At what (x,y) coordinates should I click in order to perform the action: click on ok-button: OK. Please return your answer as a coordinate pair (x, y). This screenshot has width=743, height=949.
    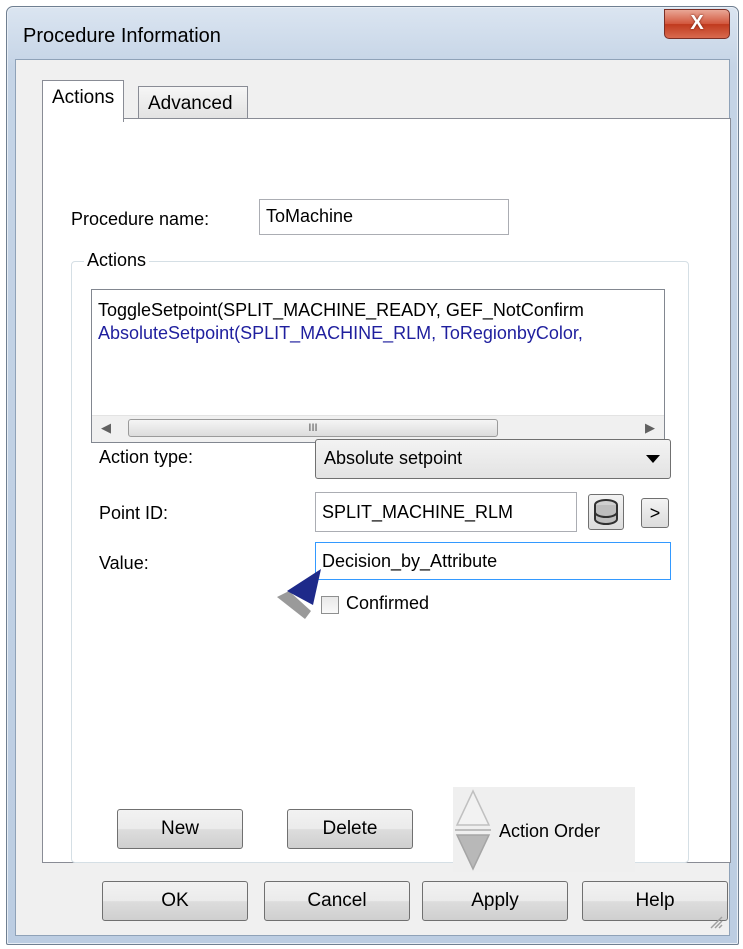
    Looking at the image, I should click on (175, 901).